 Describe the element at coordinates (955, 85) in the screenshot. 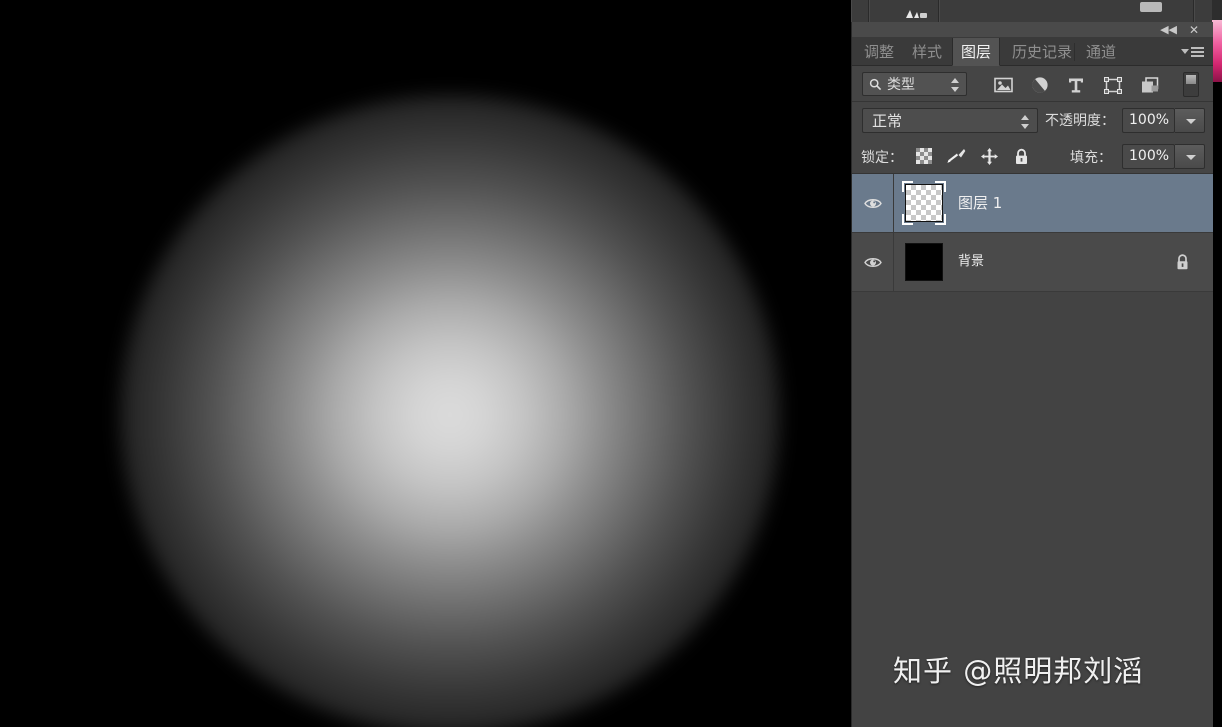

I see `filter-spinner-icon` at that location.